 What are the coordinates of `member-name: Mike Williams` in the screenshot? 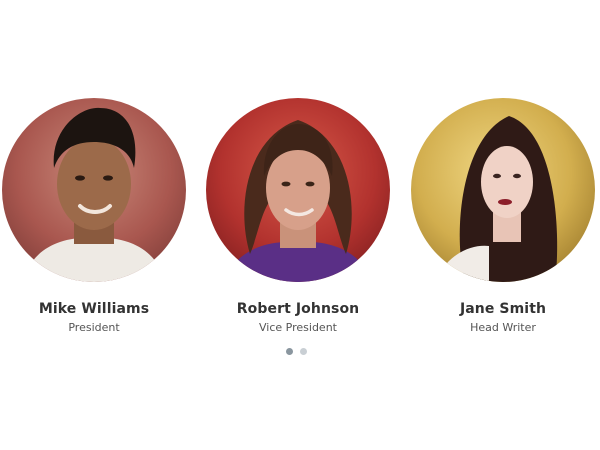 It's located at (94, 309).